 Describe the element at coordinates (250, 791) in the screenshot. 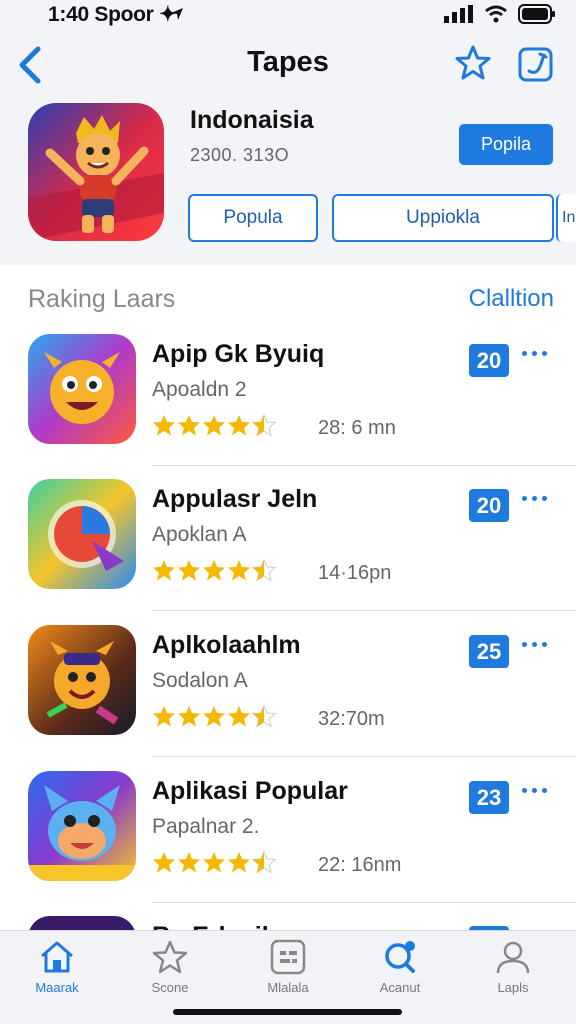

I see `app-name: Aplikasi Popular` at that location.